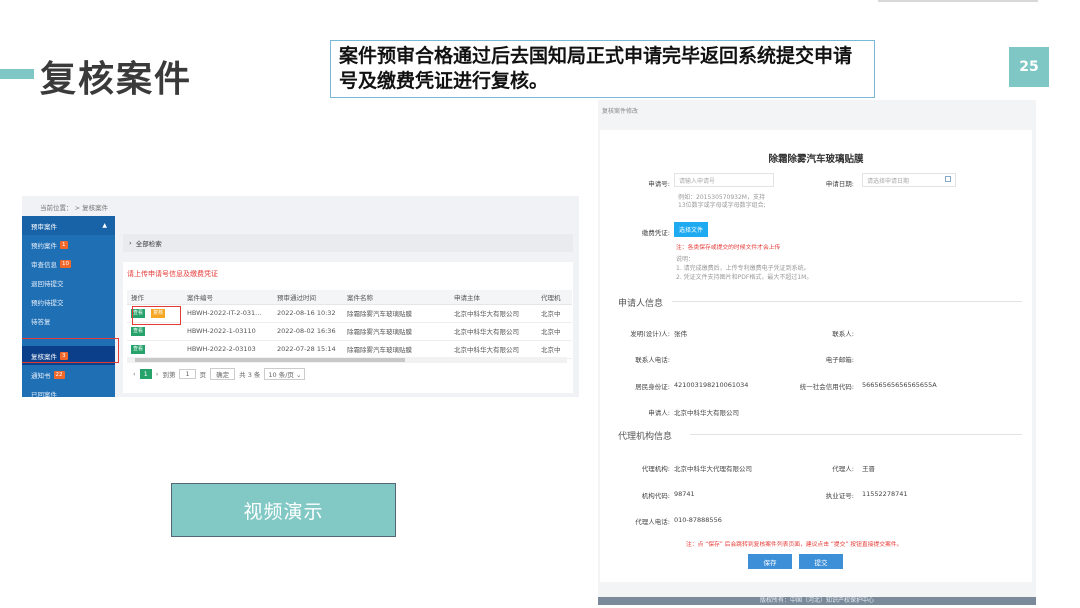 This screenshot has width=1080, height=608. I want to click on payment-hint-1: 说明：, so click(685, 259).